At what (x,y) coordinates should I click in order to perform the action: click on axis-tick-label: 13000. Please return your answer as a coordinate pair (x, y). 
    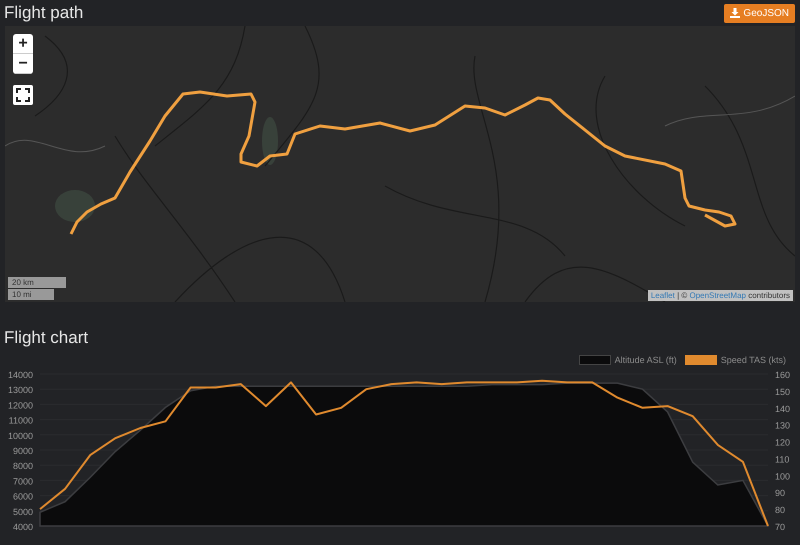
    Looking at the image, I should click on (20, 390).